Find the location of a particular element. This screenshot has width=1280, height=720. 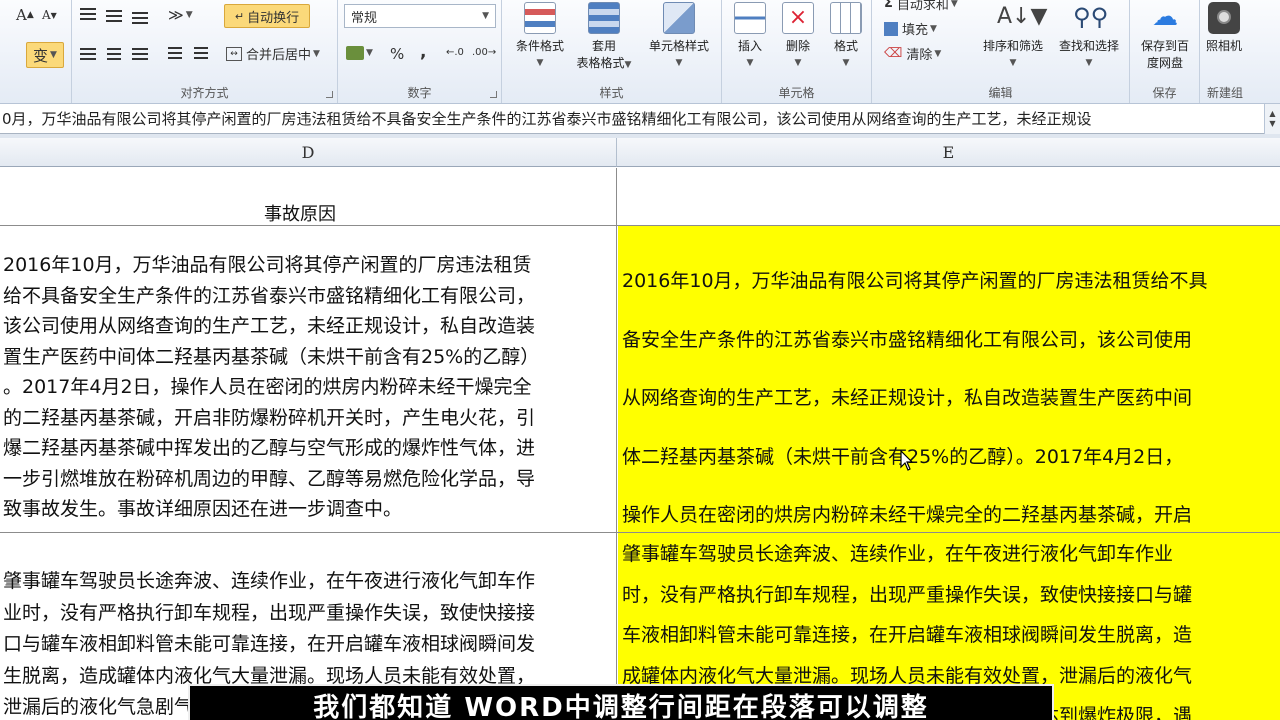

percent-icon: % is located at coordinates (397, 54).